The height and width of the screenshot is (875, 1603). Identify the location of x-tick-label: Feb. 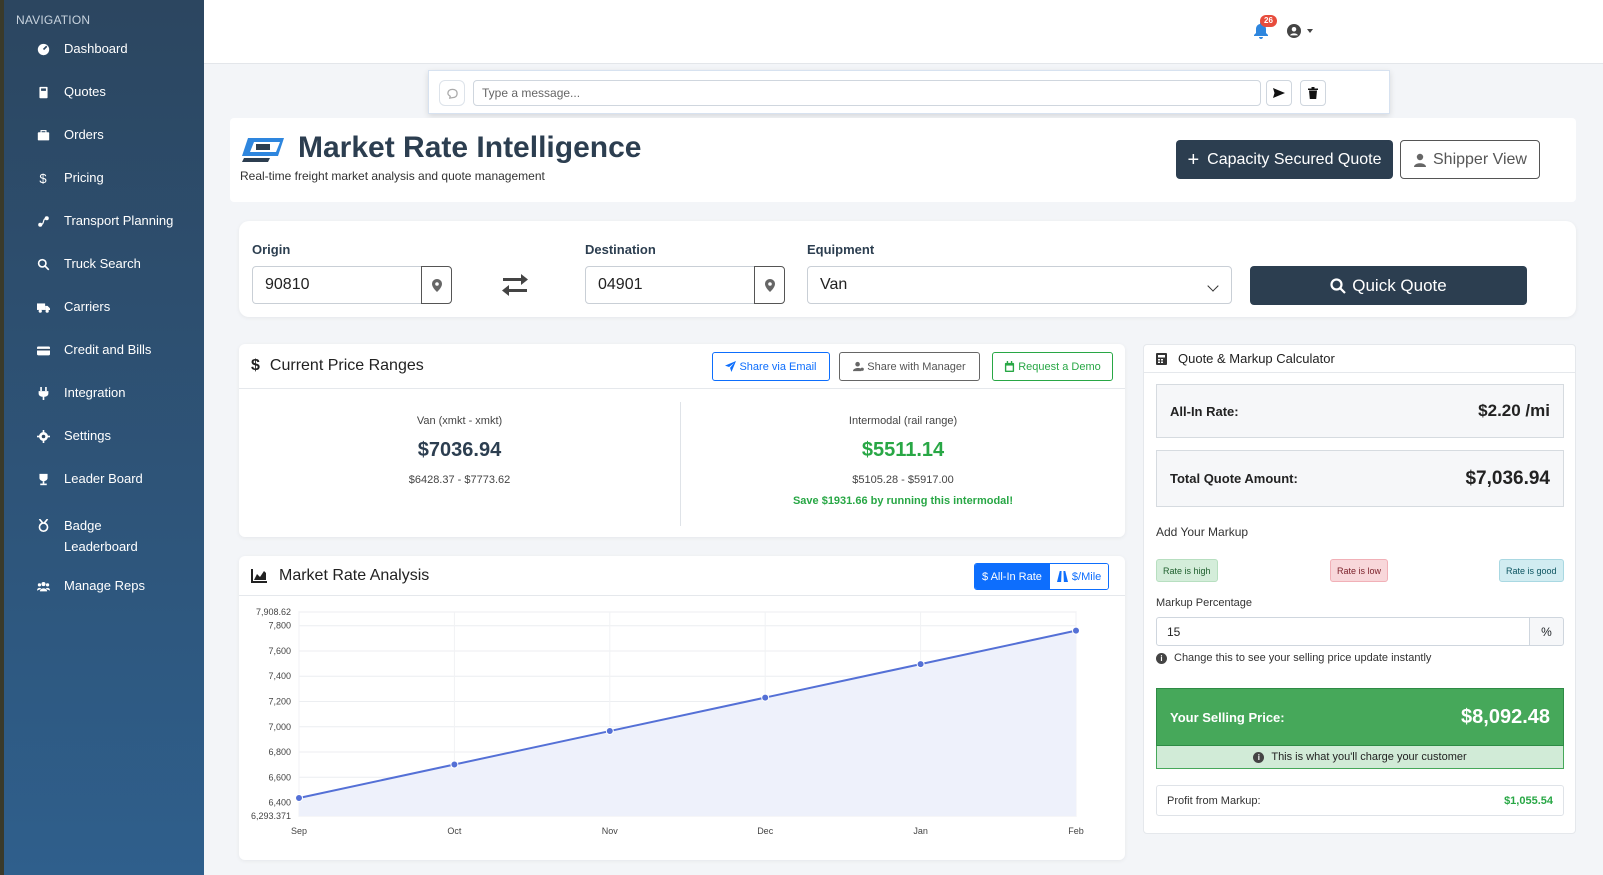
(1076, 831).